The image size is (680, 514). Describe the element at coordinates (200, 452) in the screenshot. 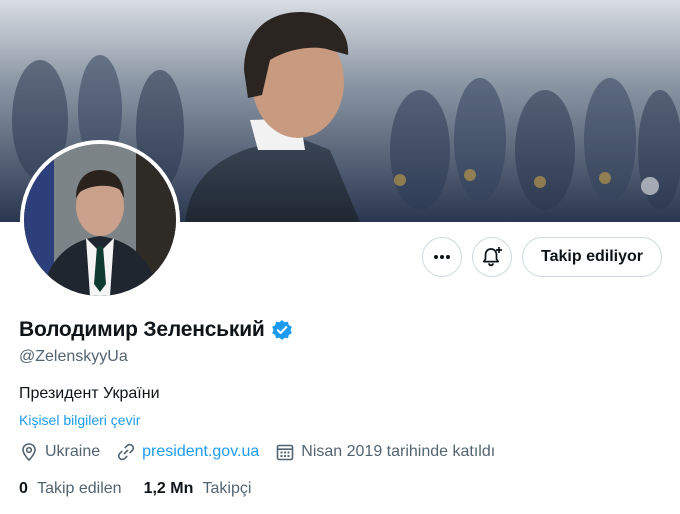

I see `website-link: president.gov.ua` at that location.